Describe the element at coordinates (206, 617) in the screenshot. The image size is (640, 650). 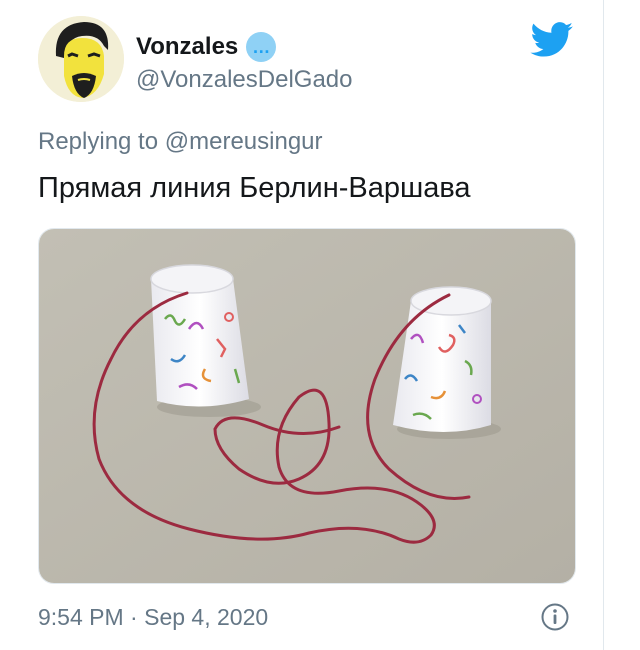
I see `tweet-date: Sep 4, 2020` at that location.